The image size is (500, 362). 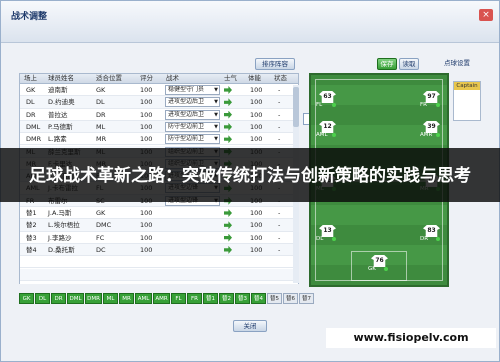 What do you see at coordinates (109, 78) in the screenshot?
I see `col-fit-position: 适合位置` at bounding box center [109, 78].